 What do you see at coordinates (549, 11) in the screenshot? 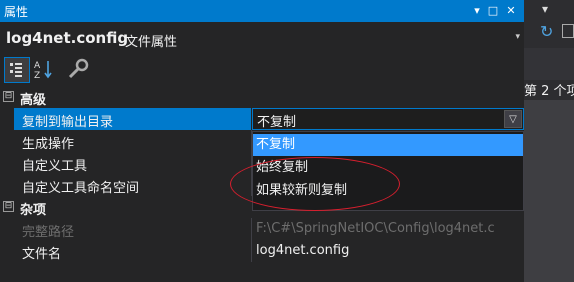
I see `adjacent-titlebar: ▾` at bounding box center [549, 11].